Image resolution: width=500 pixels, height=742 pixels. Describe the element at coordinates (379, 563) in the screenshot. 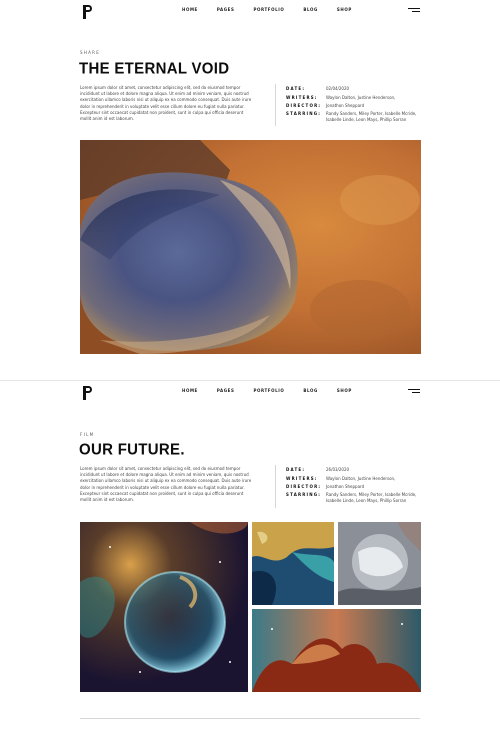

I see `gallery-image-planet-surface` at that location.